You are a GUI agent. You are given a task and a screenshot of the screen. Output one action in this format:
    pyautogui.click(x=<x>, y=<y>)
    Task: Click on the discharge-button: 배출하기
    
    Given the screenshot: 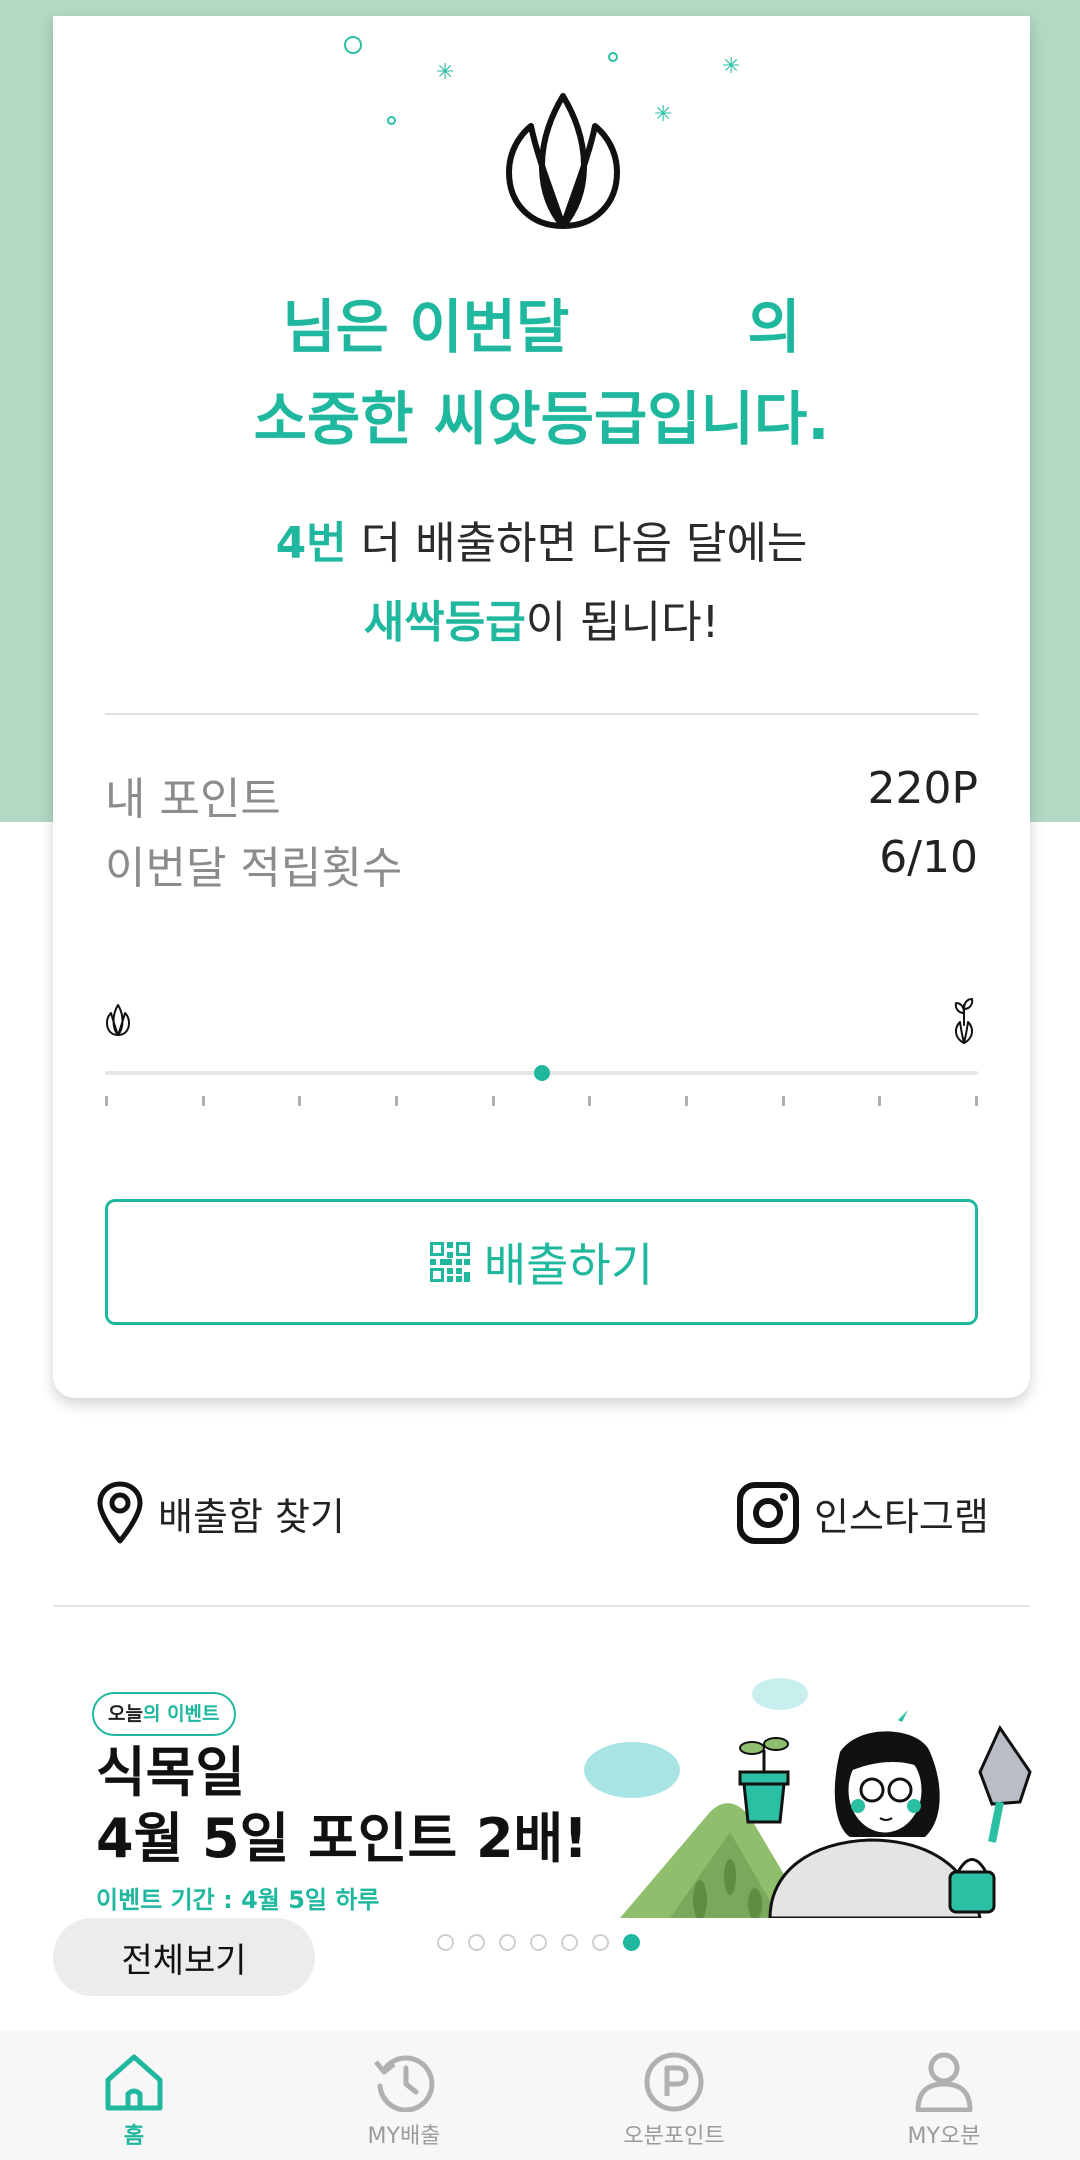 What is the action you would take?
    pyautogui.click(x=541, y=1262)
    